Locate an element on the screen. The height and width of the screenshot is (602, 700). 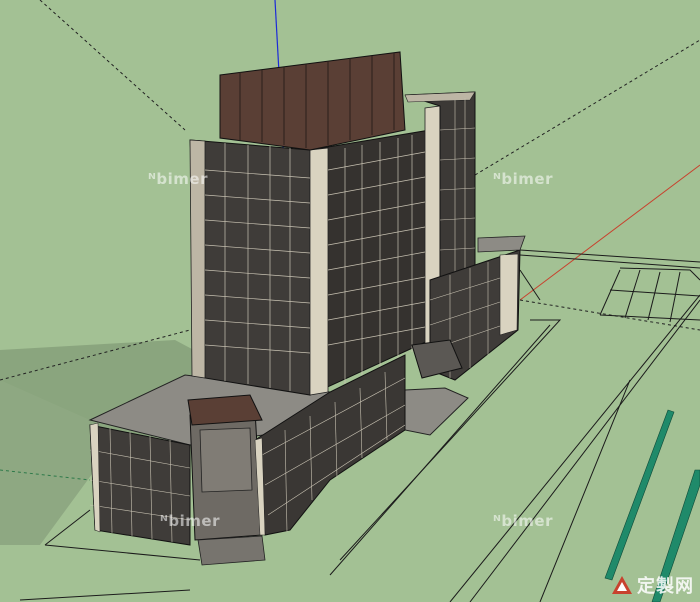
podium-entry-glass is located at coordinates (226, 460).